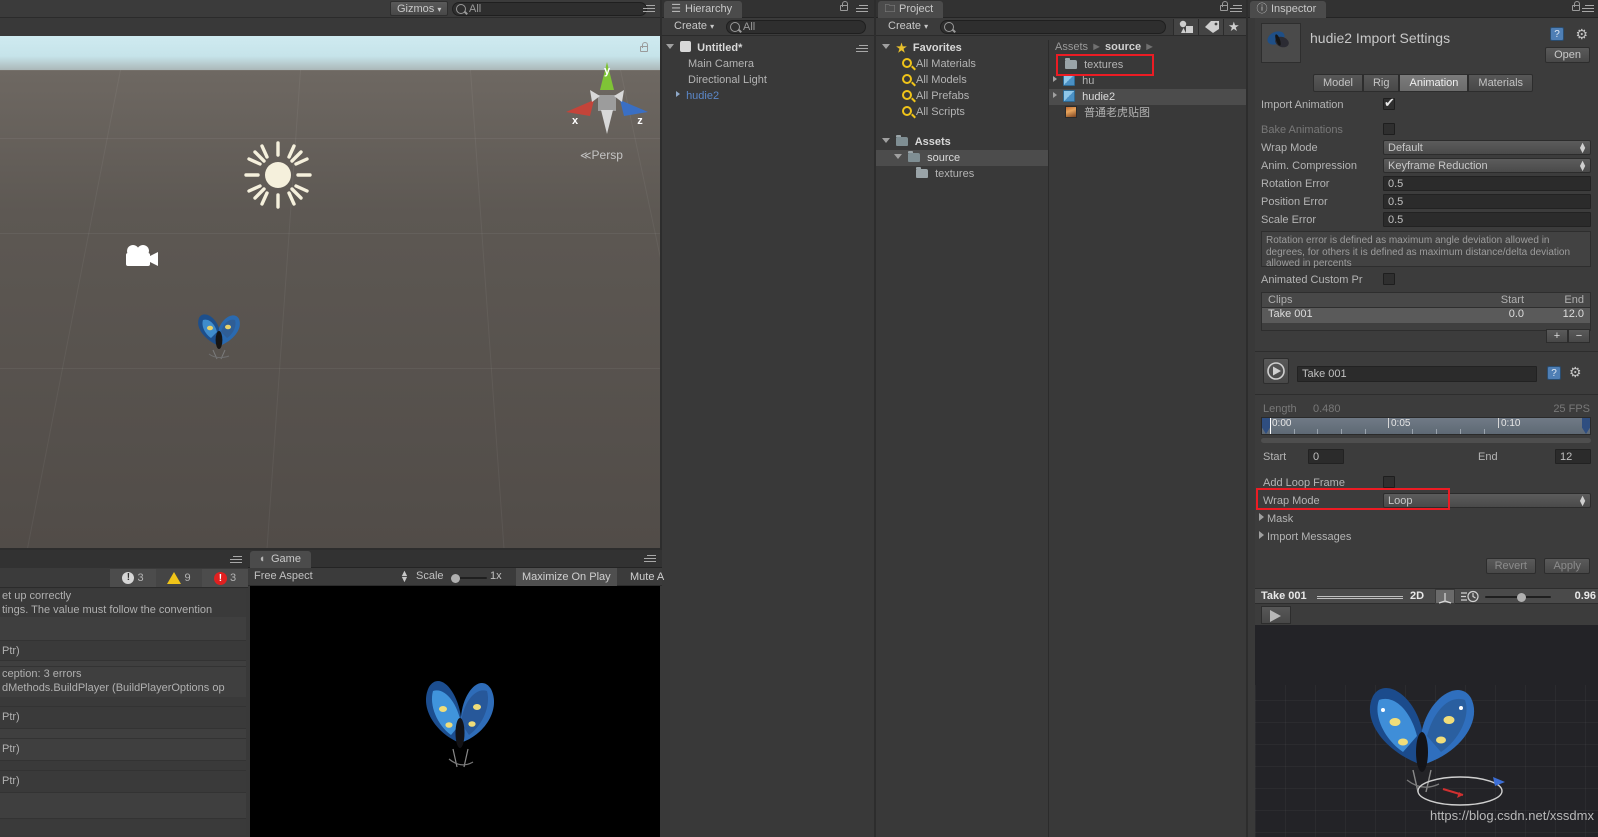 The height and width of the screenshot is (837, 1598). Describe the element at coordinates (1185, 27) in the screenshot. I see `filter-by-type-icon` at that location.